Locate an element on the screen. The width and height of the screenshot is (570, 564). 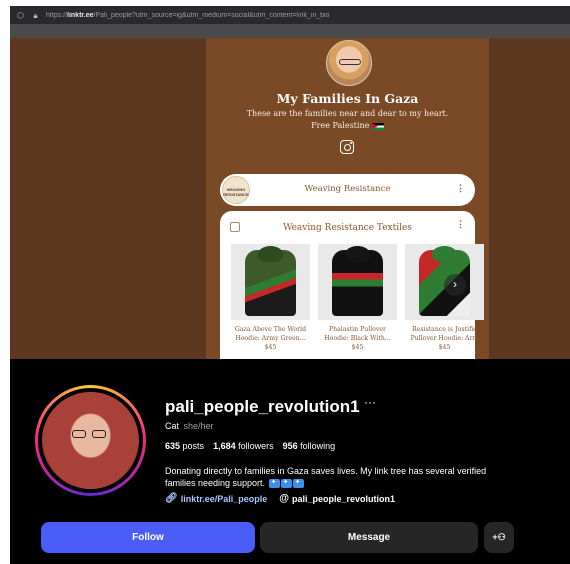
linktree-avatar is located at coordinates (349, 63).